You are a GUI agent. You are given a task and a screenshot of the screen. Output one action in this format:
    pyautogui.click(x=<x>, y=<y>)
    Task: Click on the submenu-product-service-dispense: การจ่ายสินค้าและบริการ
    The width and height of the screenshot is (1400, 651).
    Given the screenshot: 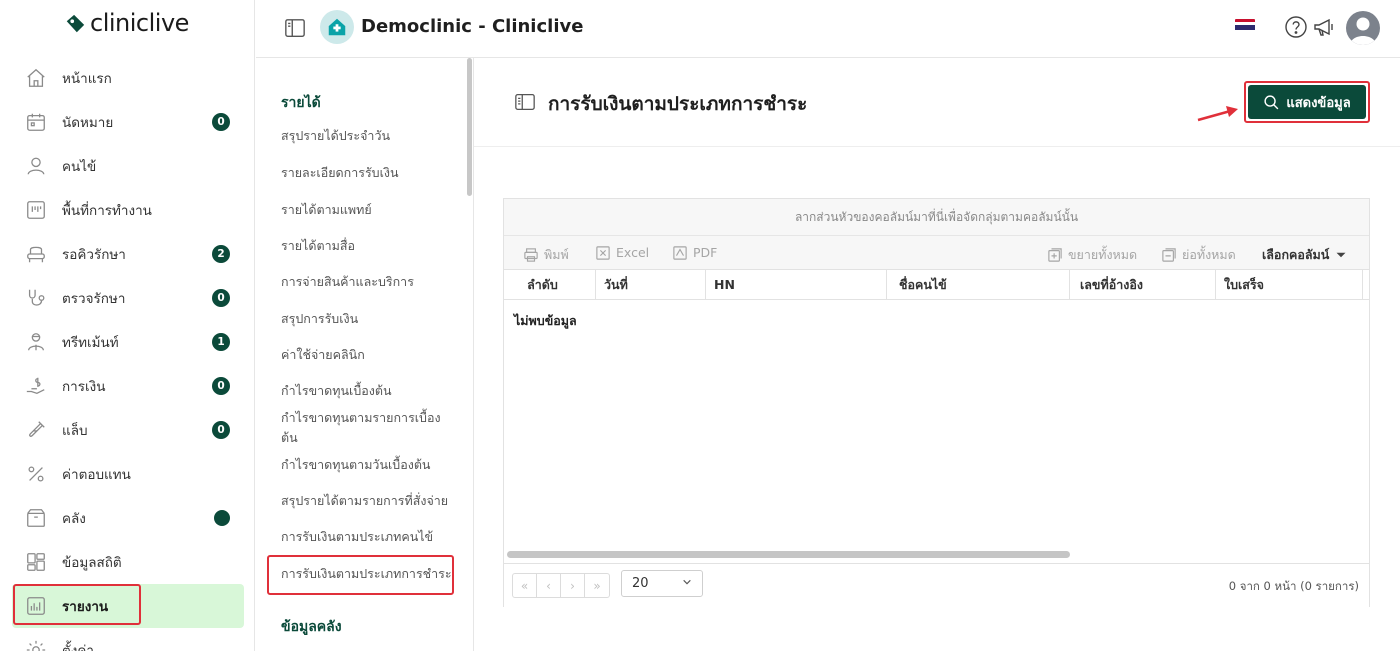 What is the action you would take?
    pyautogui.click(x=368, y=282)
    